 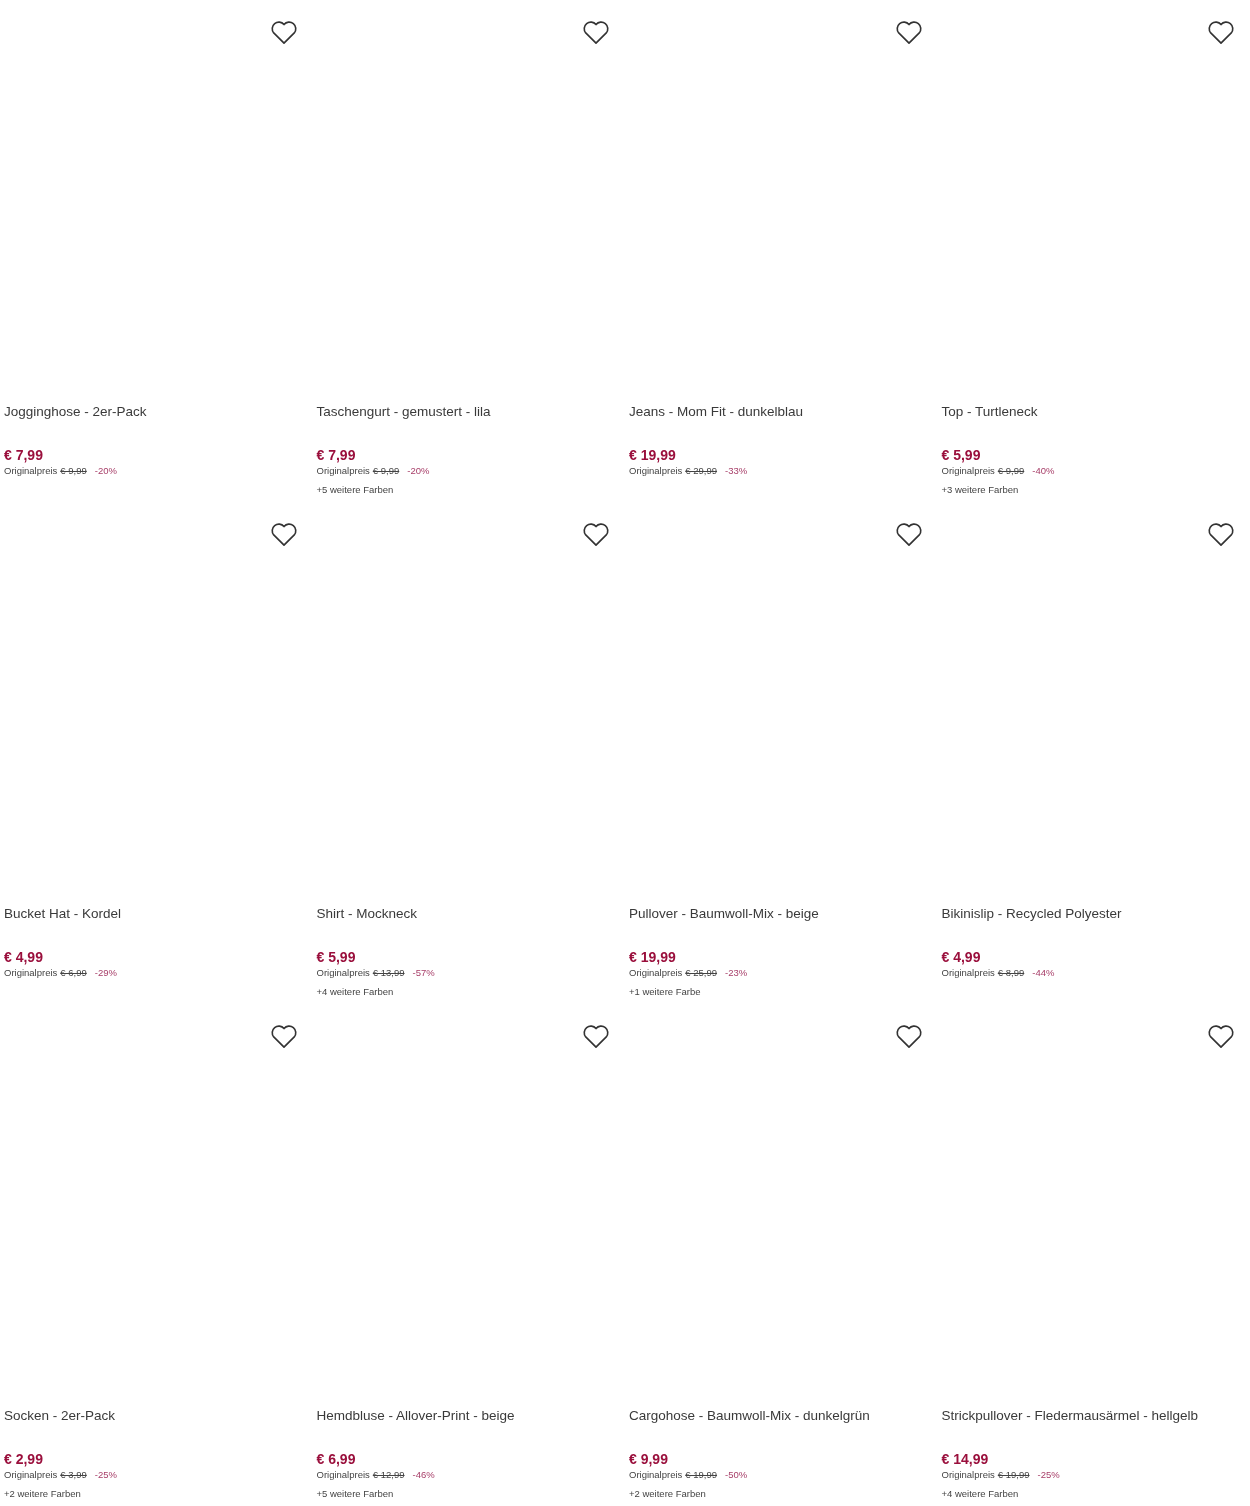 I want to click on discount: -40%, so click(x=1043, y=471).